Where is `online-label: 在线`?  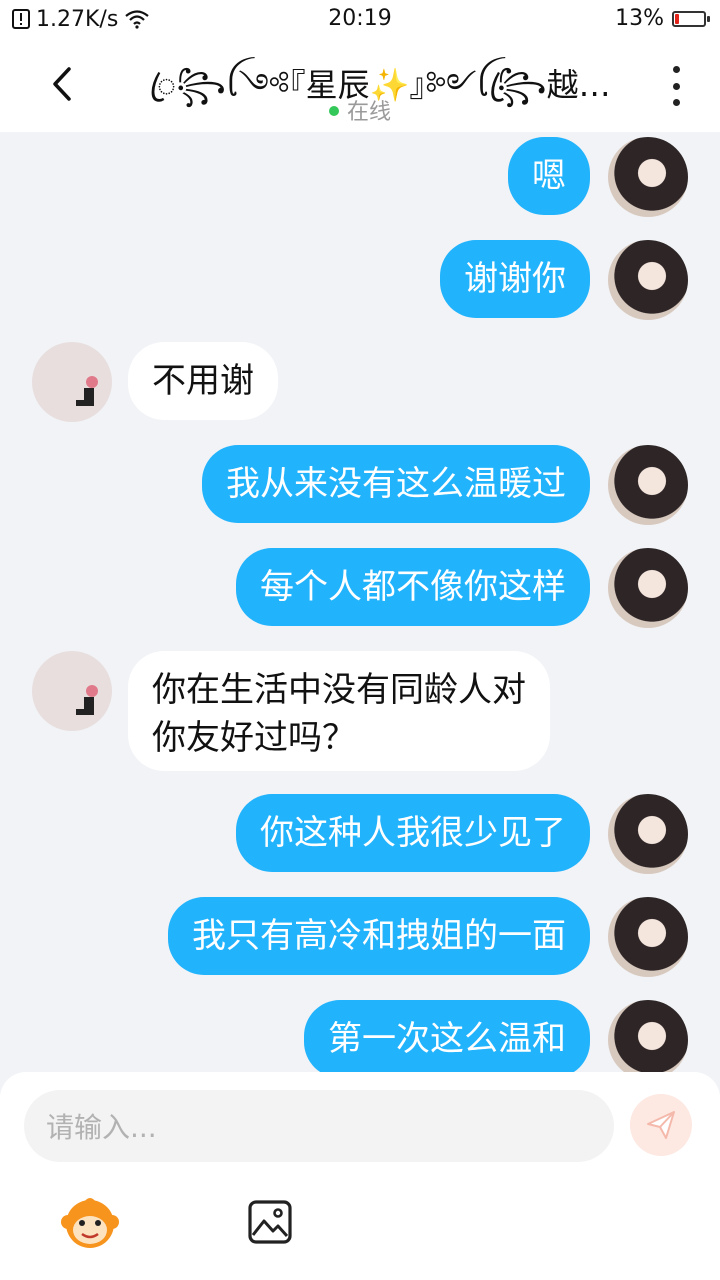 online-label: 在线 is located at coordinates (368, 112).